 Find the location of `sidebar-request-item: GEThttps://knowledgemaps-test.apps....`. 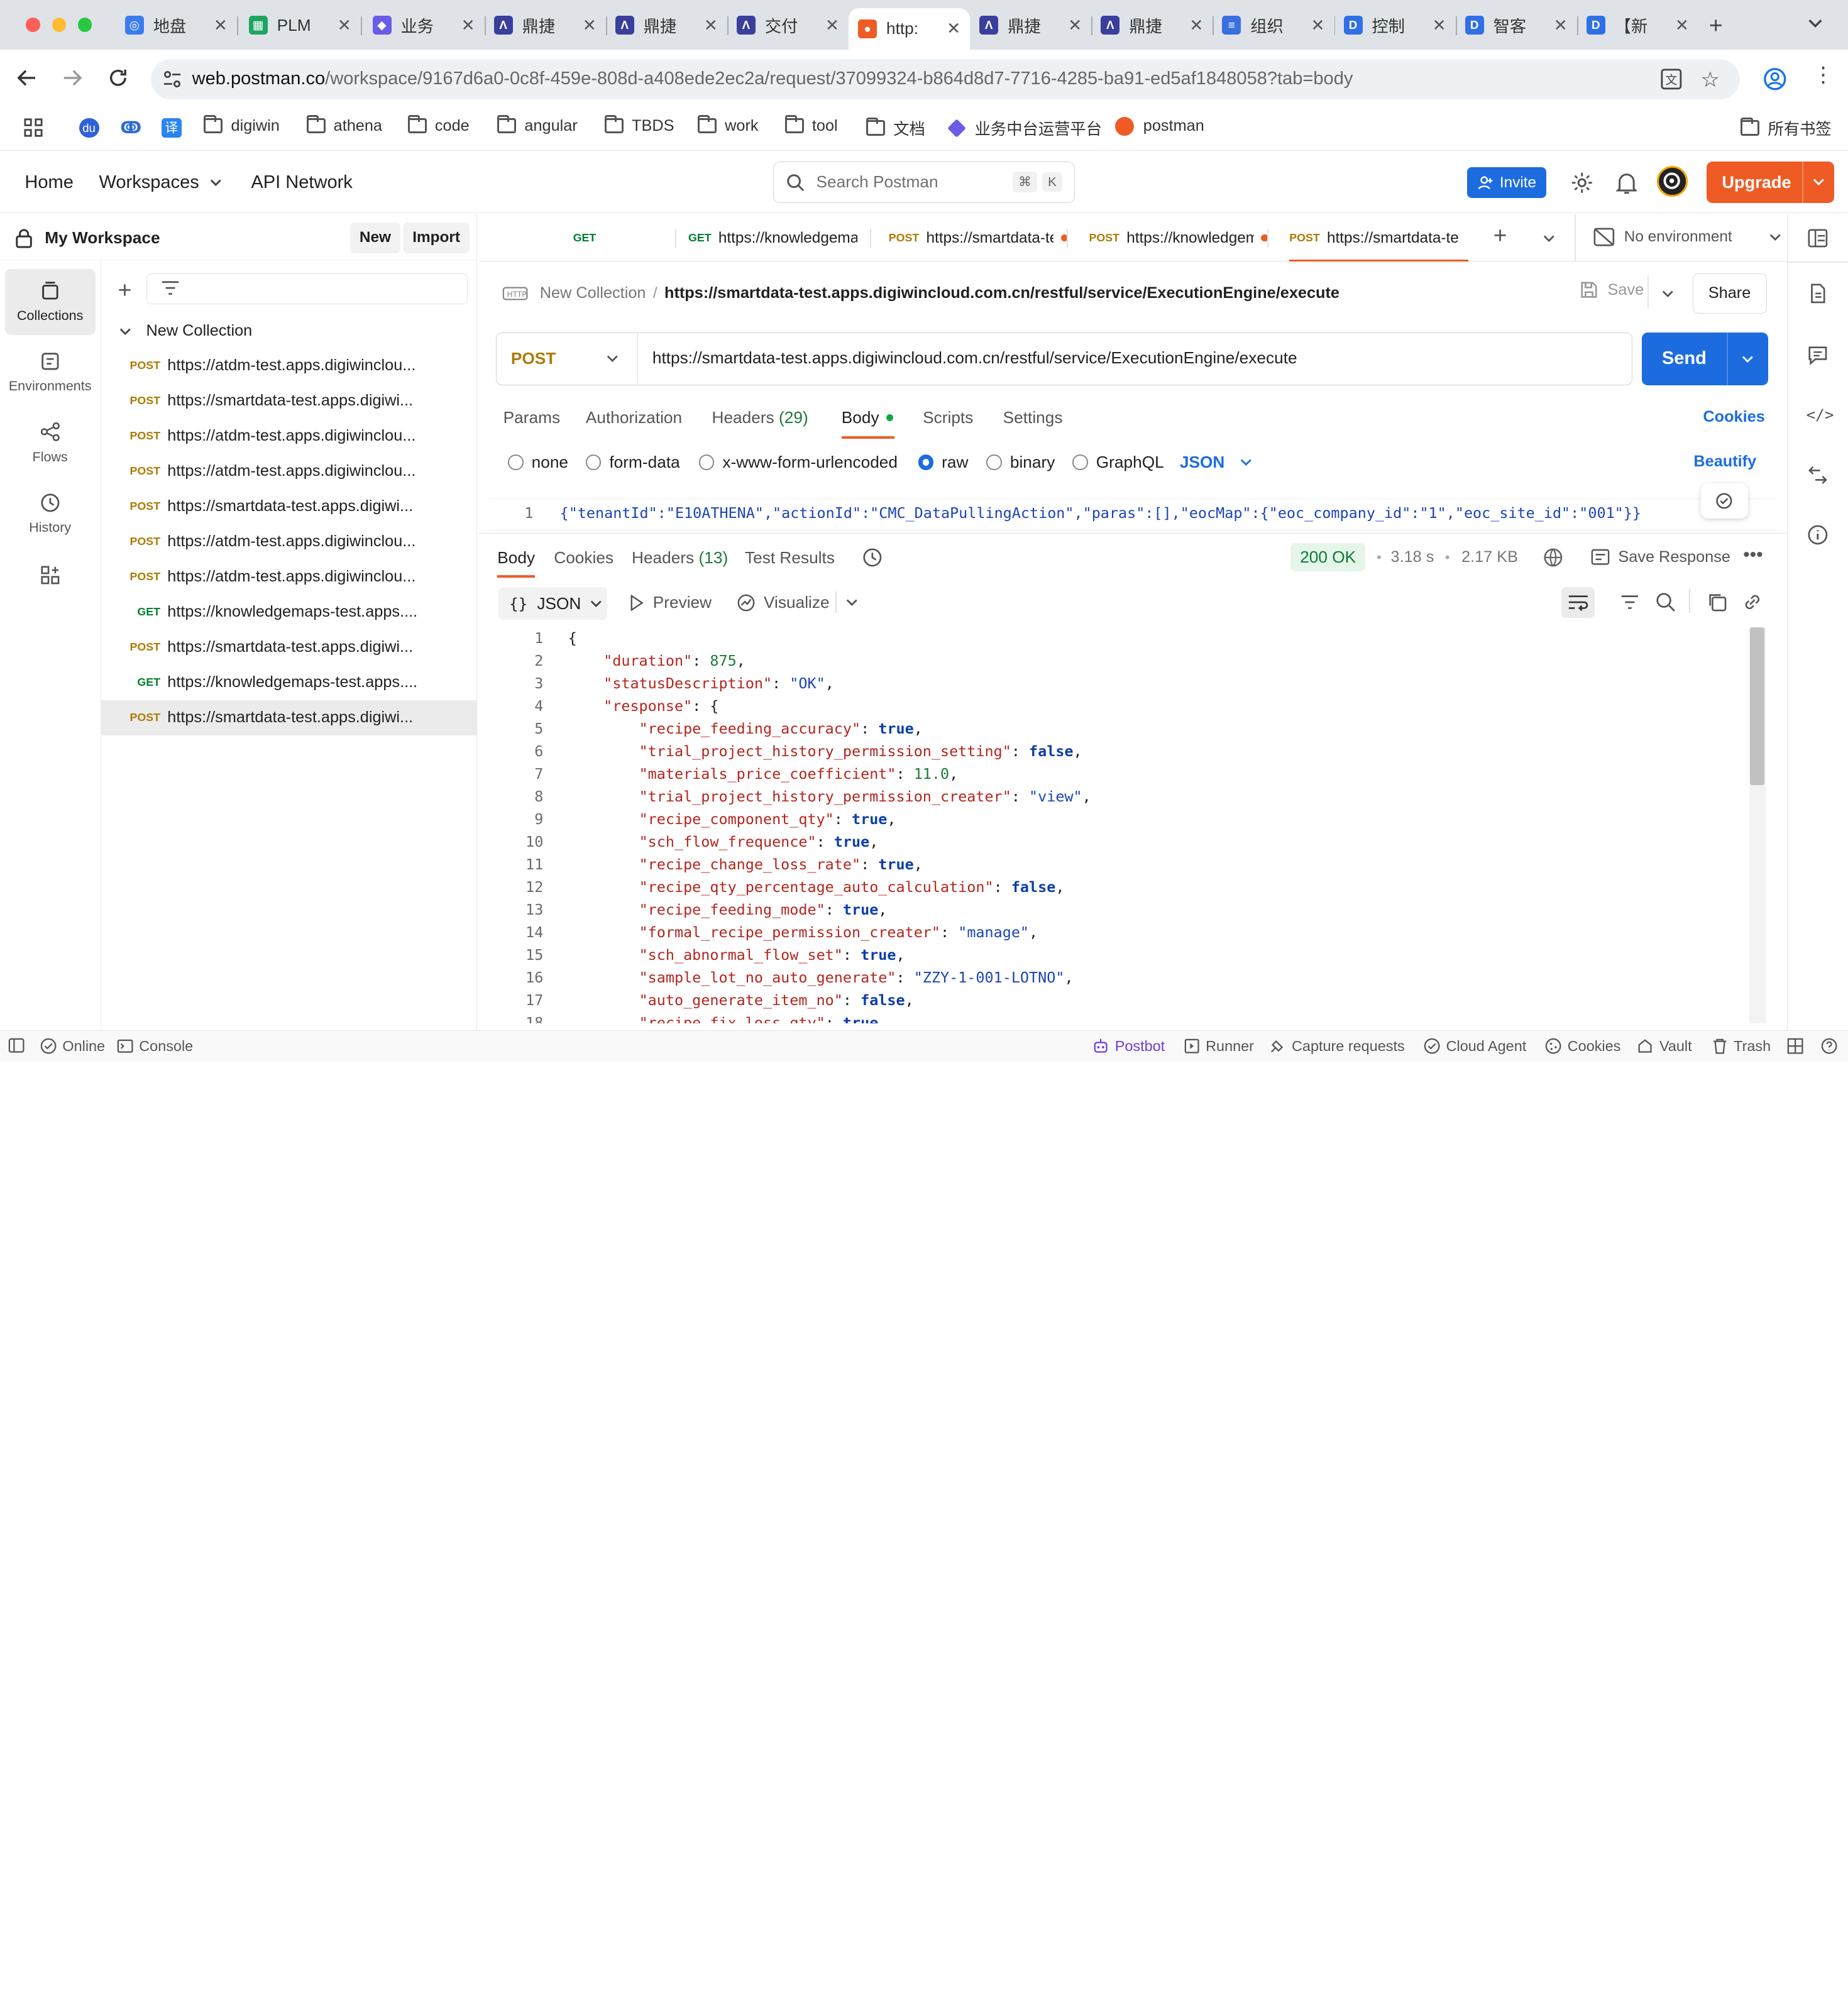

sidebar-request-item: GEThttps://knowledgemaps-test.apps.... is located at coordinates (288, 682).